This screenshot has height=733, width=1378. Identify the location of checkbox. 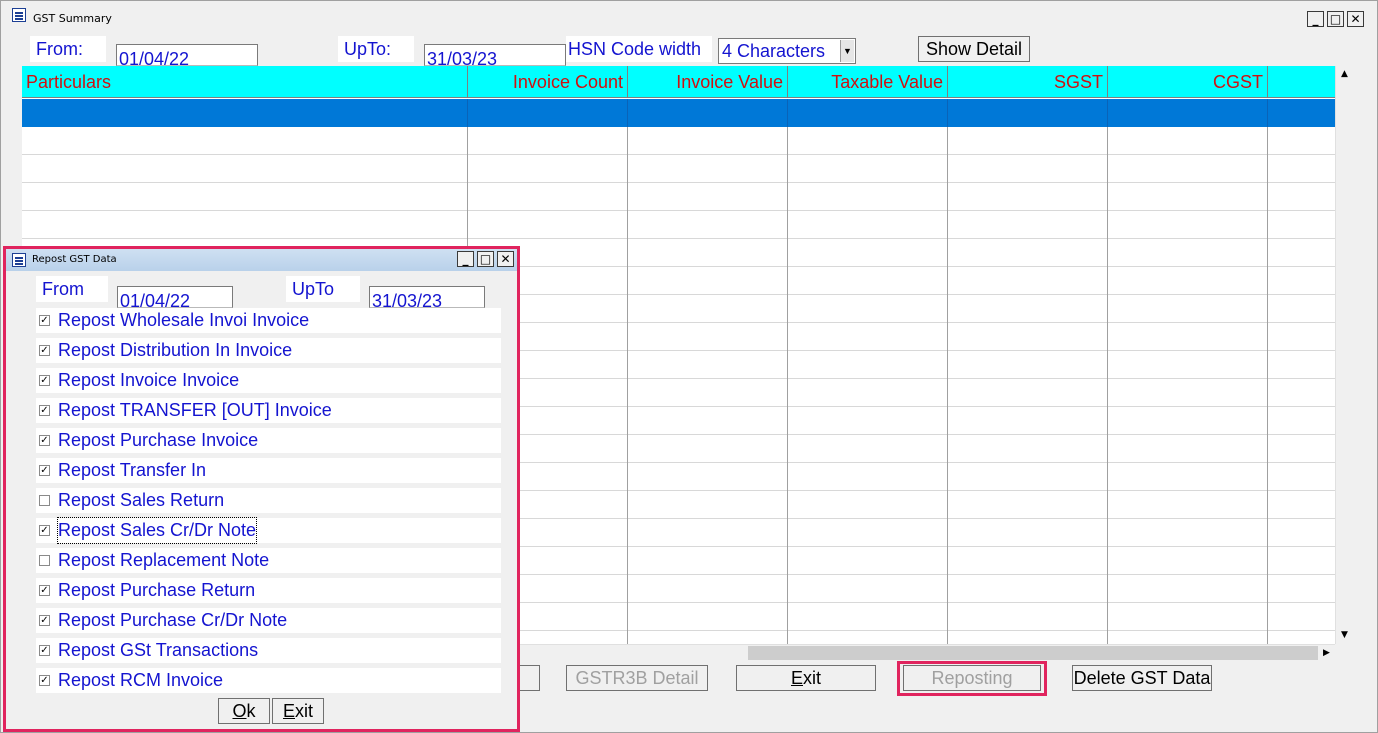
(44, 500).